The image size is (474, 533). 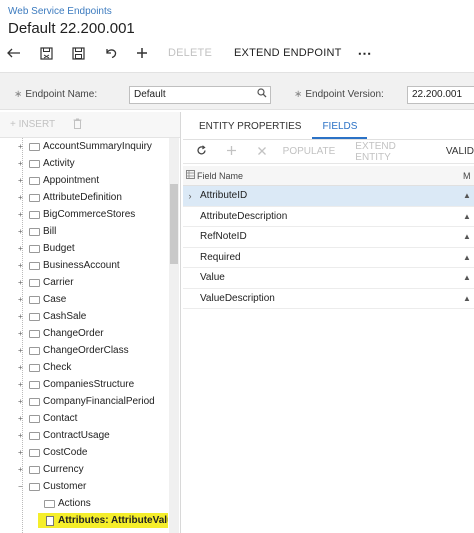 What do you see at coordinates (14, 53) in the screenshot?
I see `back-arrow-icon` at bounding box center [14, 53].